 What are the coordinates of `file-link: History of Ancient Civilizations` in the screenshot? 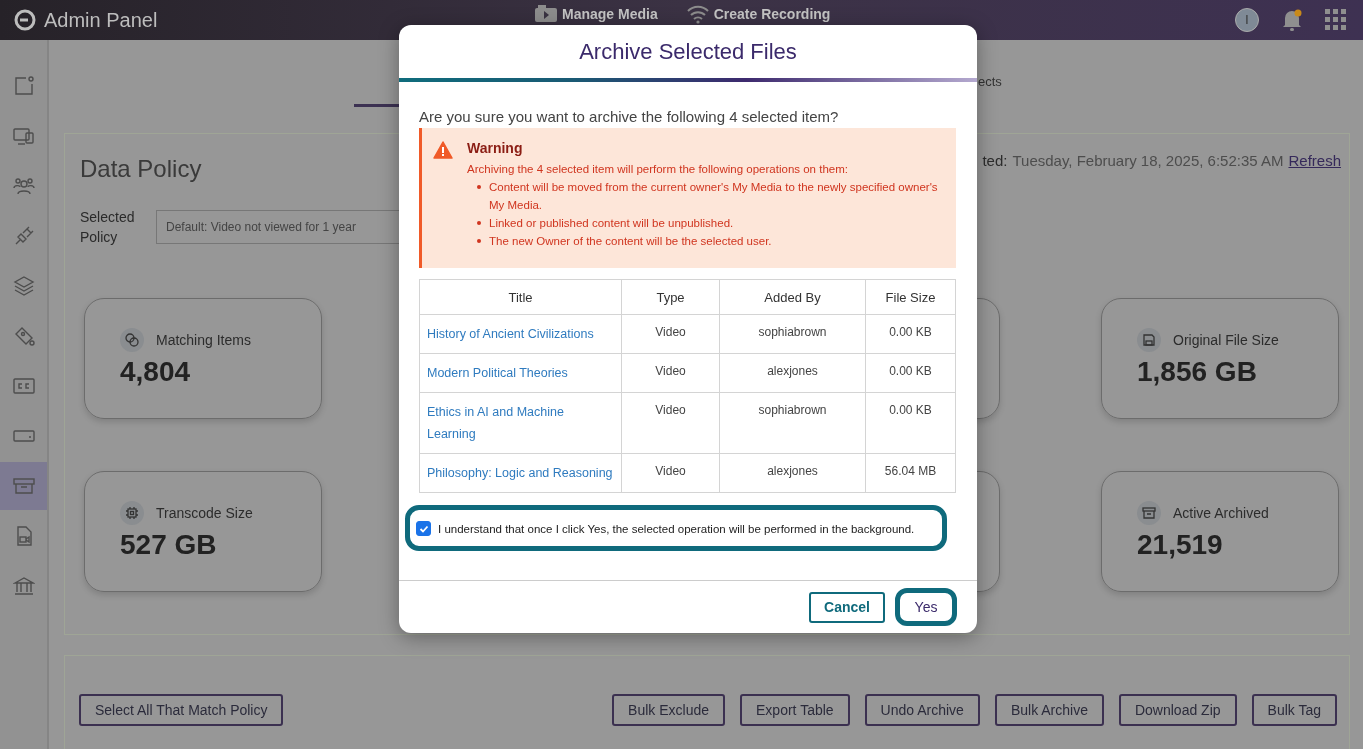 It's located at (520, 334).